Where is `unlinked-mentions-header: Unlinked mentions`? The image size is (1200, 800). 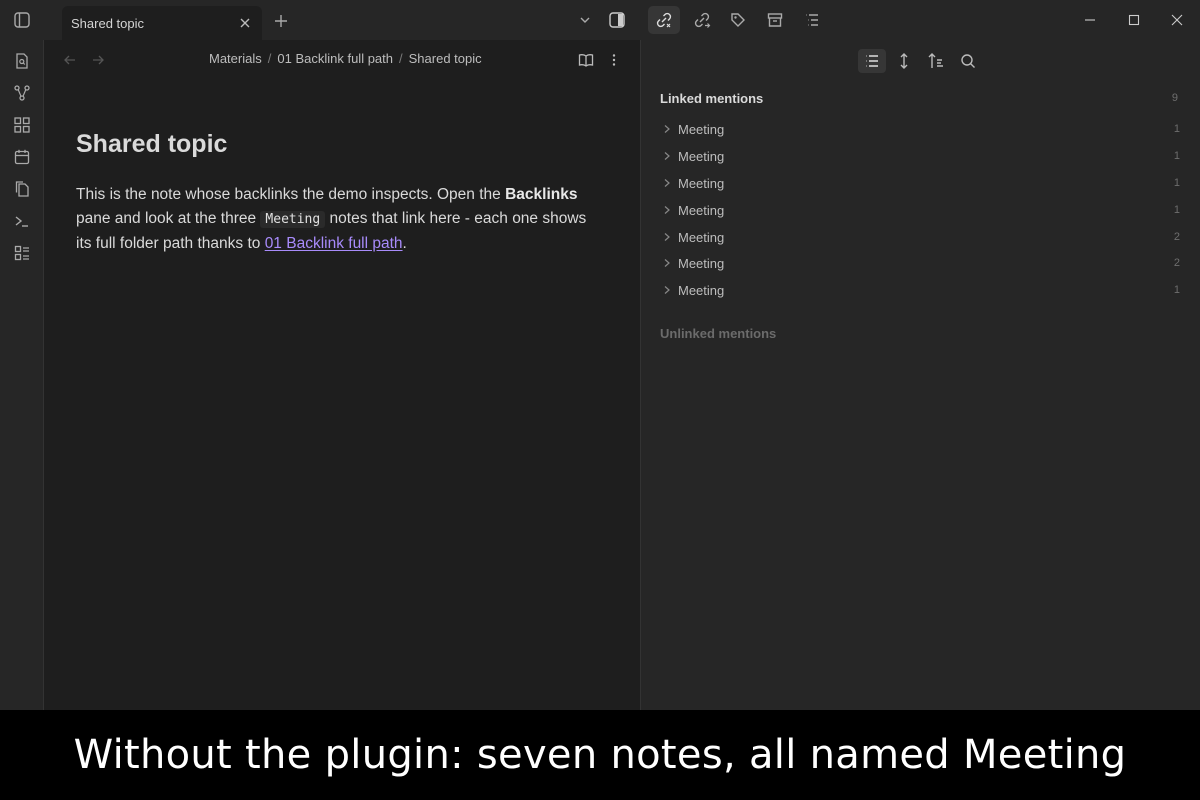 unlinked-mentions-header: Unlinked mentions is located at coordinates (718, 333).